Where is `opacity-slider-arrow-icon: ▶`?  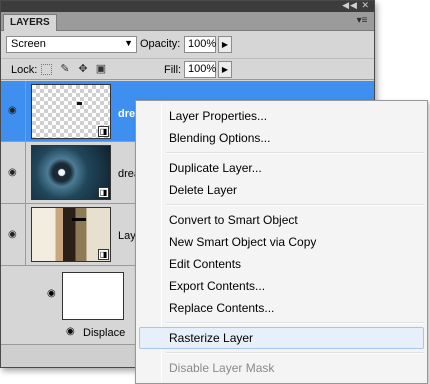 opacity-slider-arrow-icon: ▶ is located at coordinates (225, 44).